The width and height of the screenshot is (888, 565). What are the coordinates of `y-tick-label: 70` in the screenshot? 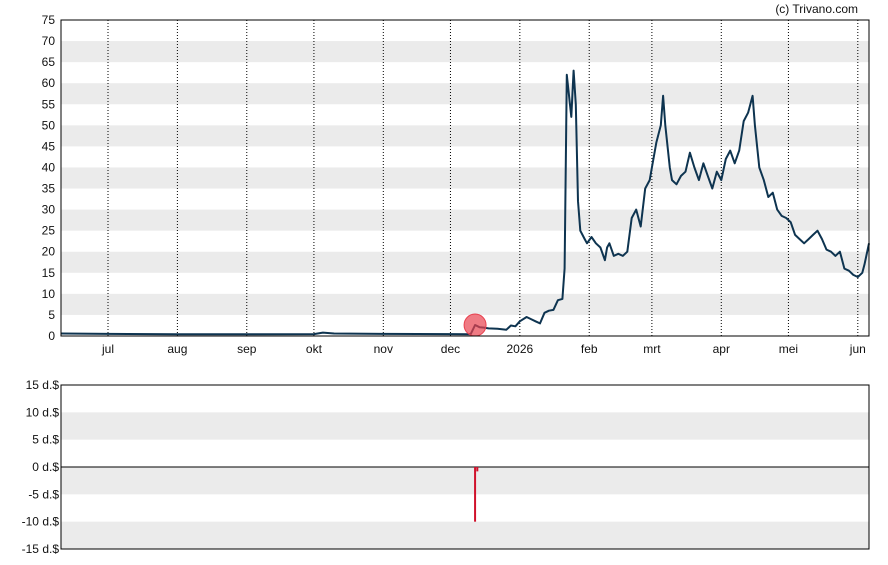 It's located at (49, 41).